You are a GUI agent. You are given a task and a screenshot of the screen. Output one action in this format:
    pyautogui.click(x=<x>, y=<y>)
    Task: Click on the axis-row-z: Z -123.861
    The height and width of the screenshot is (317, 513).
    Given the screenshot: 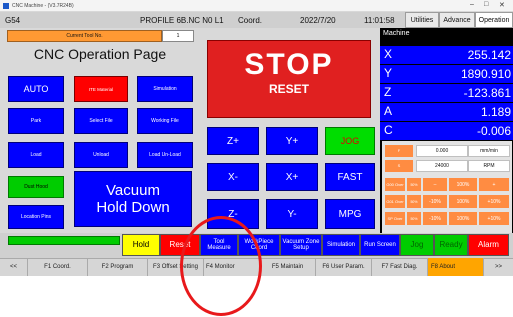 What is the action you would take?
    pyautogui.click(x=446, y=93)
    